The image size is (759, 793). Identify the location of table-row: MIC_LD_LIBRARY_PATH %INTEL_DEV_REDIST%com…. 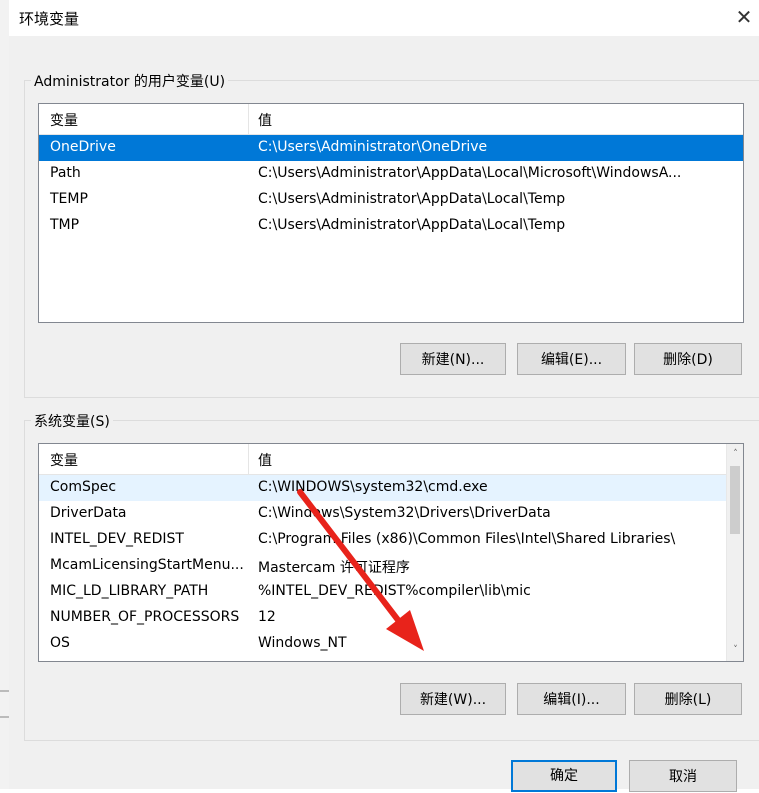
(391, 592).